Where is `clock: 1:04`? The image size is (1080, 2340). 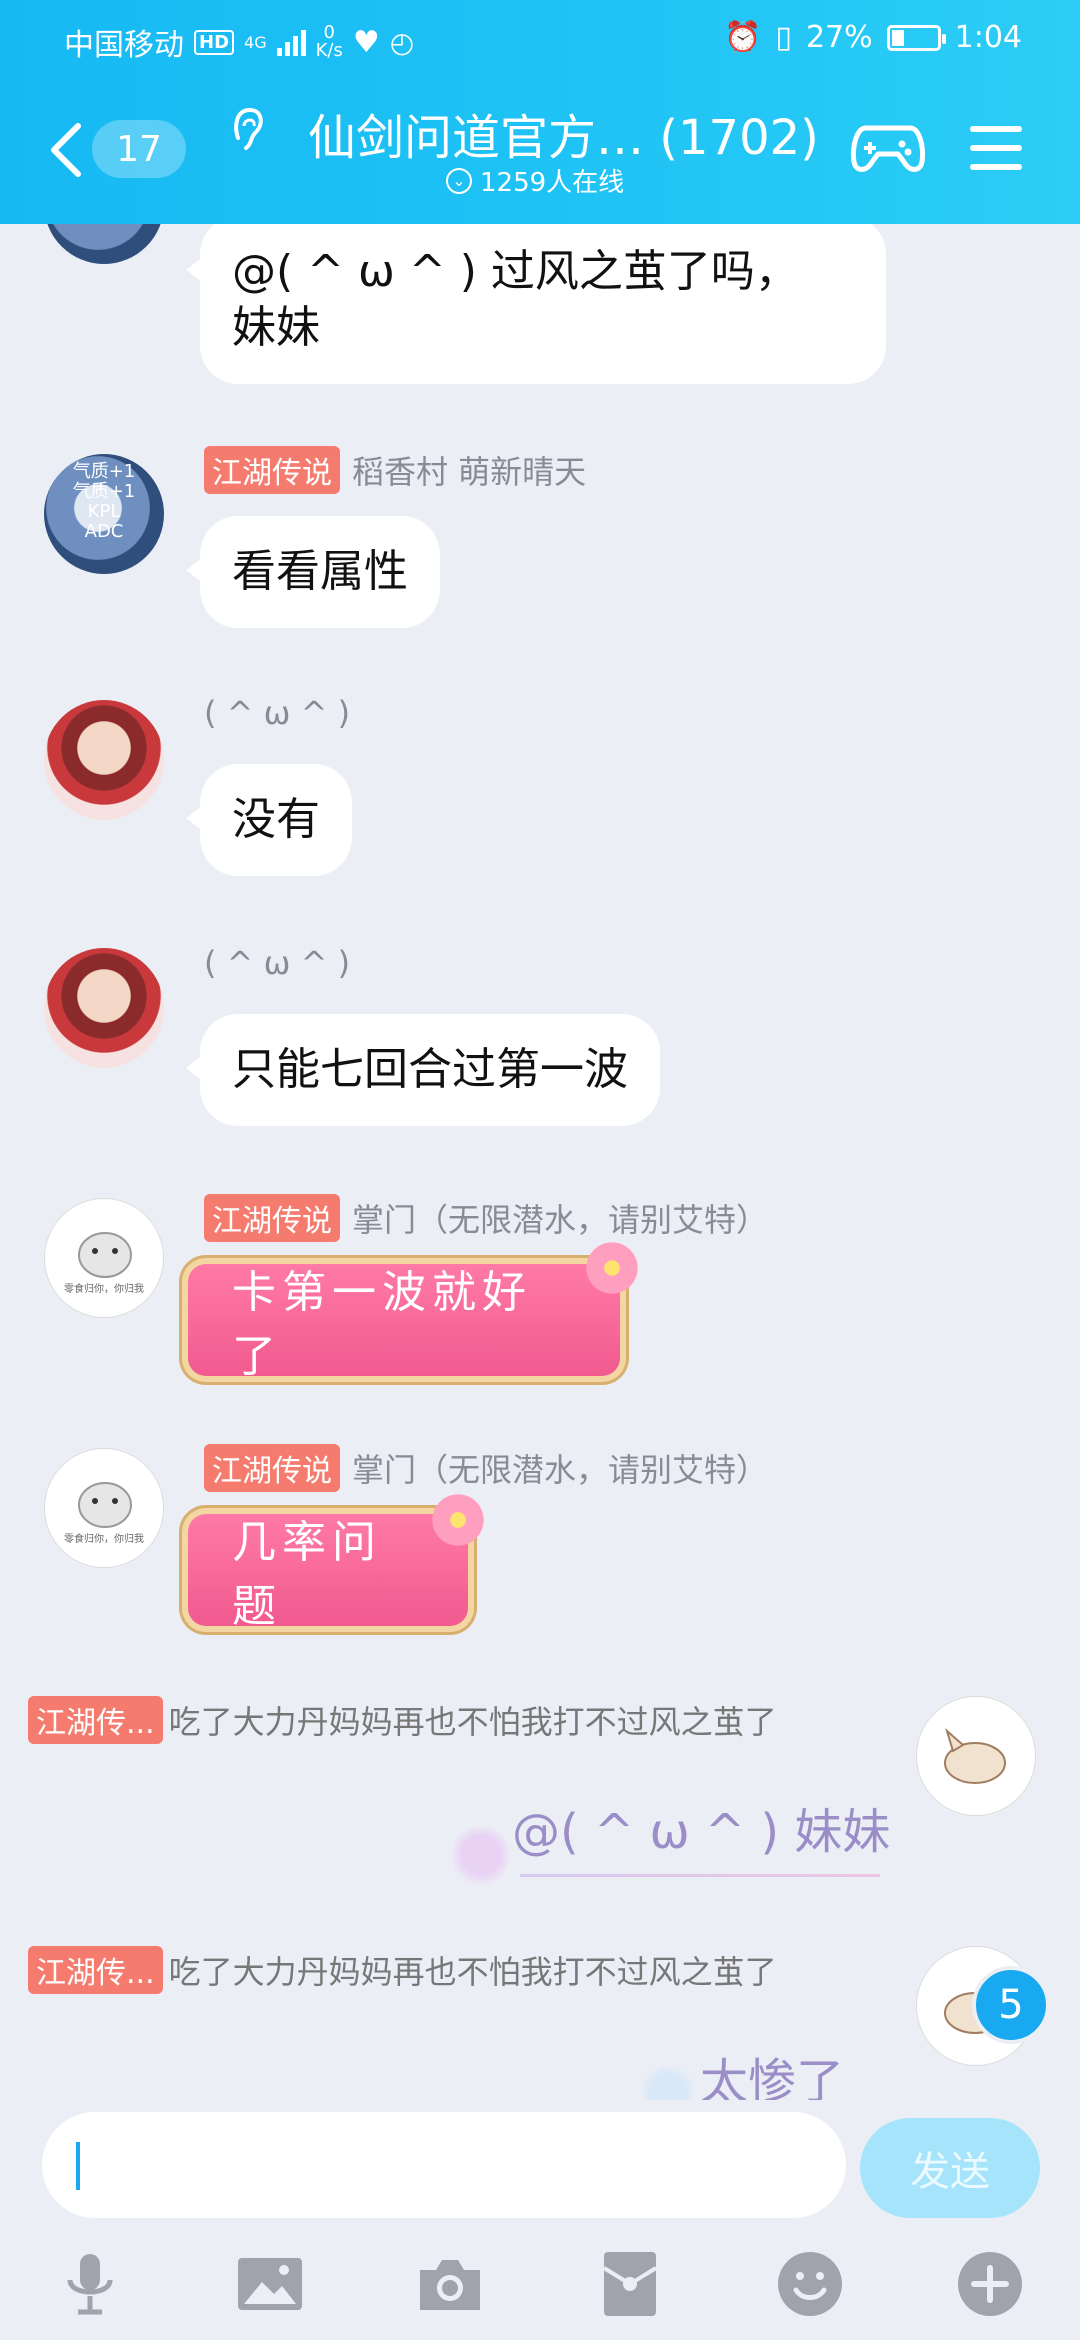 clock: 1:04 is located at coordinates (988, 37).